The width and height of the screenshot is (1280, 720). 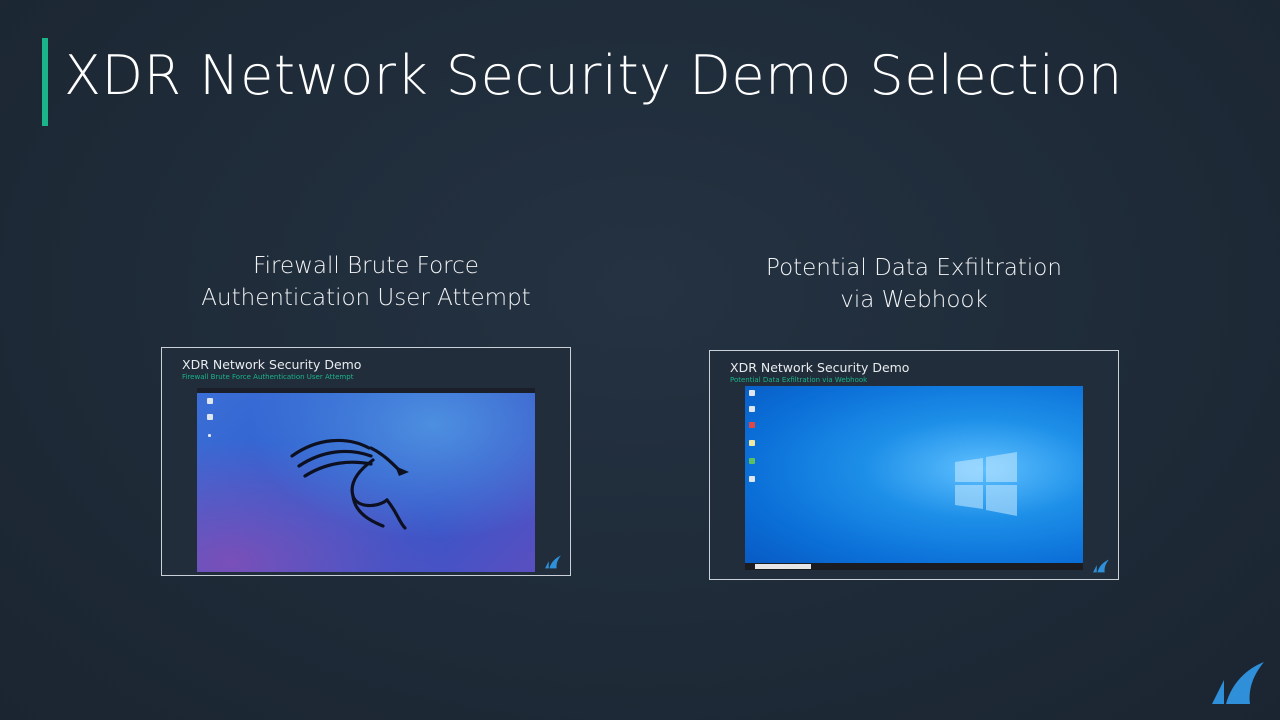 What do you see at coordinates (593, 75) in the screenshot?
I see `slide-title: XDR Network Security Demo Selection` at bounding box center [593, 75].